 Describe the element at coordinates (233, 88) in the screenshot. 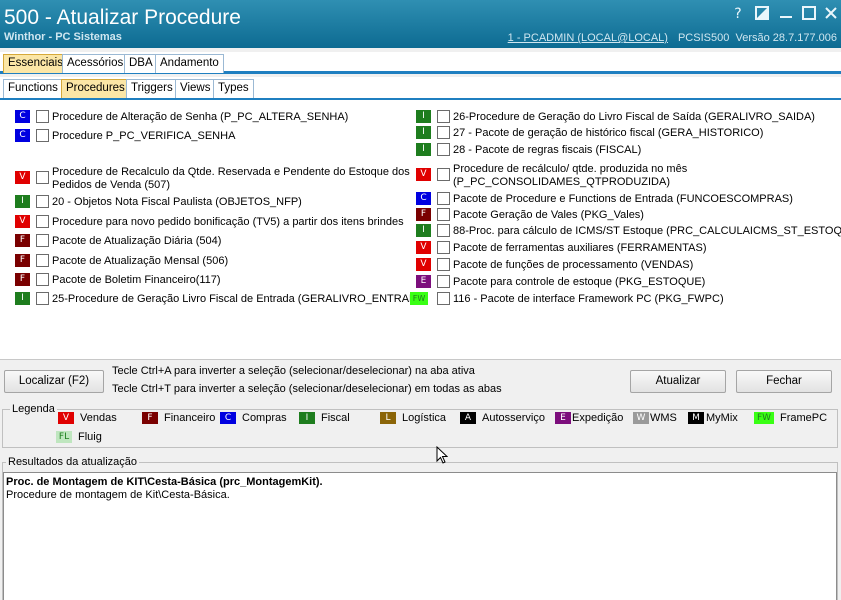

I see `tab-types: Types` at that location.